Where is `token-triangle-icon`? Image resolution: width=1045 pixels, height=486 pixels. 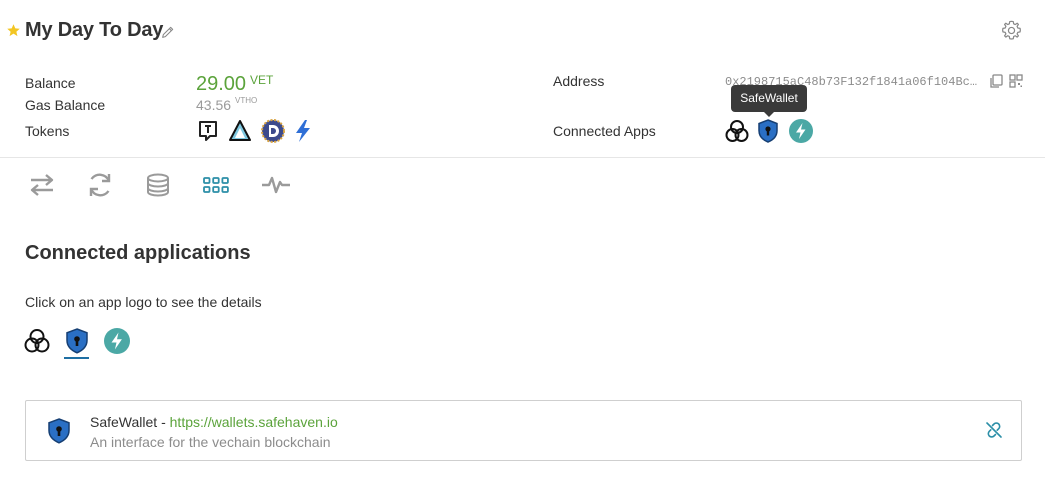
token-triangle-icon is located at coordinates (240, 131).